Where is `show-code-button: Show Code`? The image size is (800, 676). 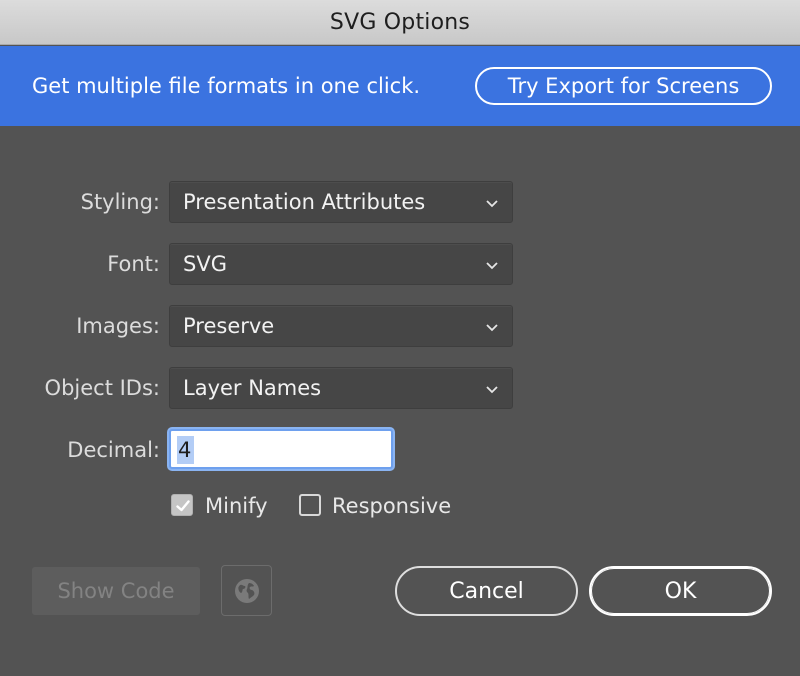 show-code-button: Show Code is located at coordinates (116, 591).